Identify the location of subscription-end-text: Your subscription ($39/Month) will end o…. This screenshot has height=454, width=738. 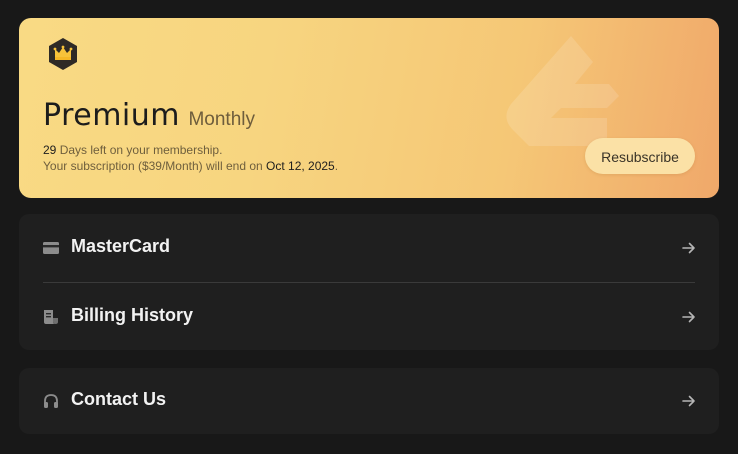
(190, 166).